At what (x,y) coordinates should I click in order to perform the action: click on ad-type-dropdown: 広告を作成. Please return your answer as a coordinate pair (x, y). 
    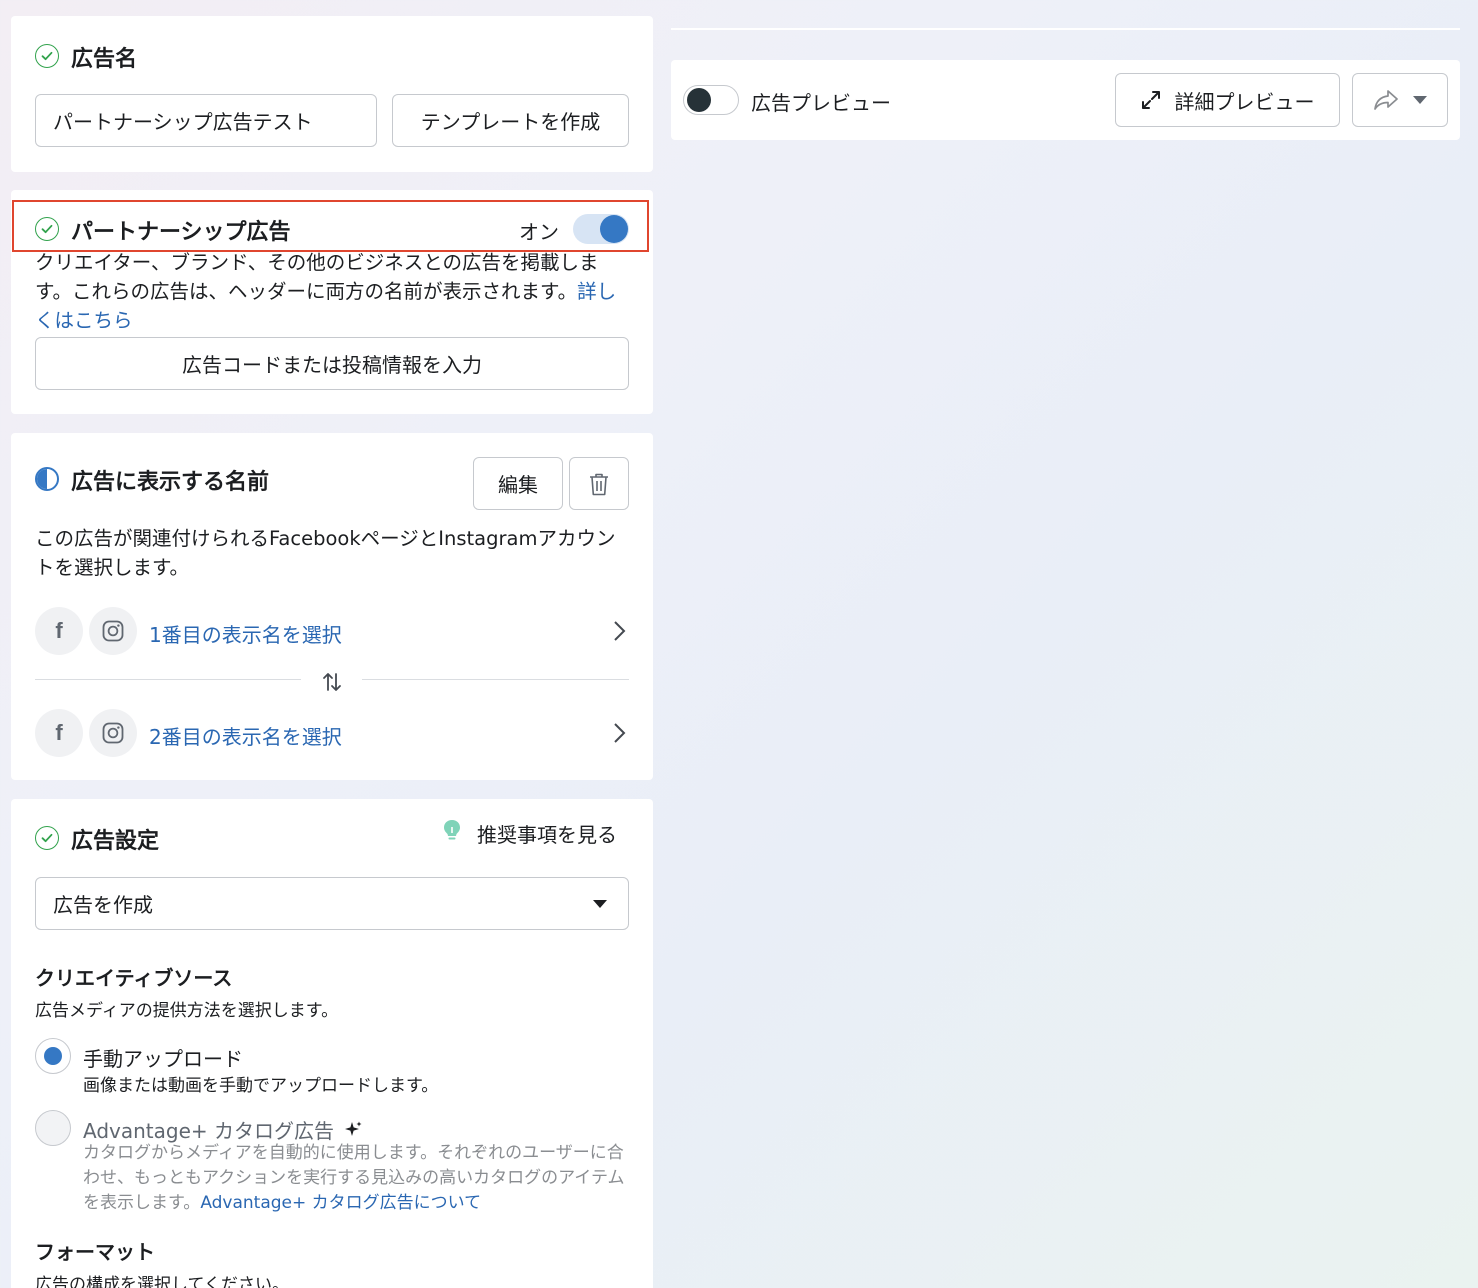
    Looking at the image, I should click on (332, 903).